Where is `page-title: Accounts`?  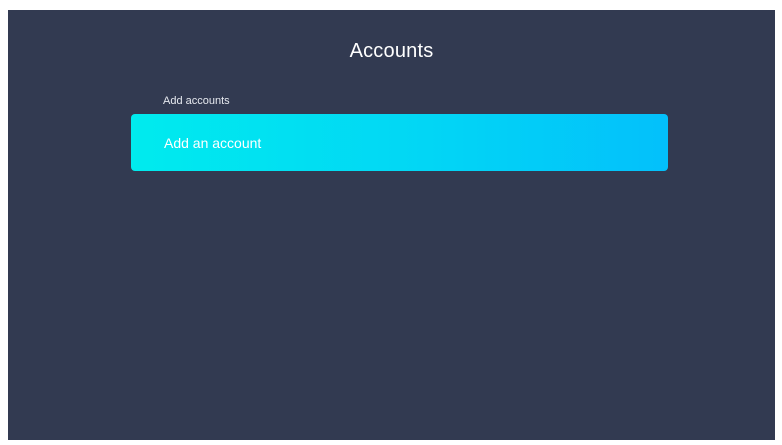
page-title: Accounts is located at coordinates (391, 51).